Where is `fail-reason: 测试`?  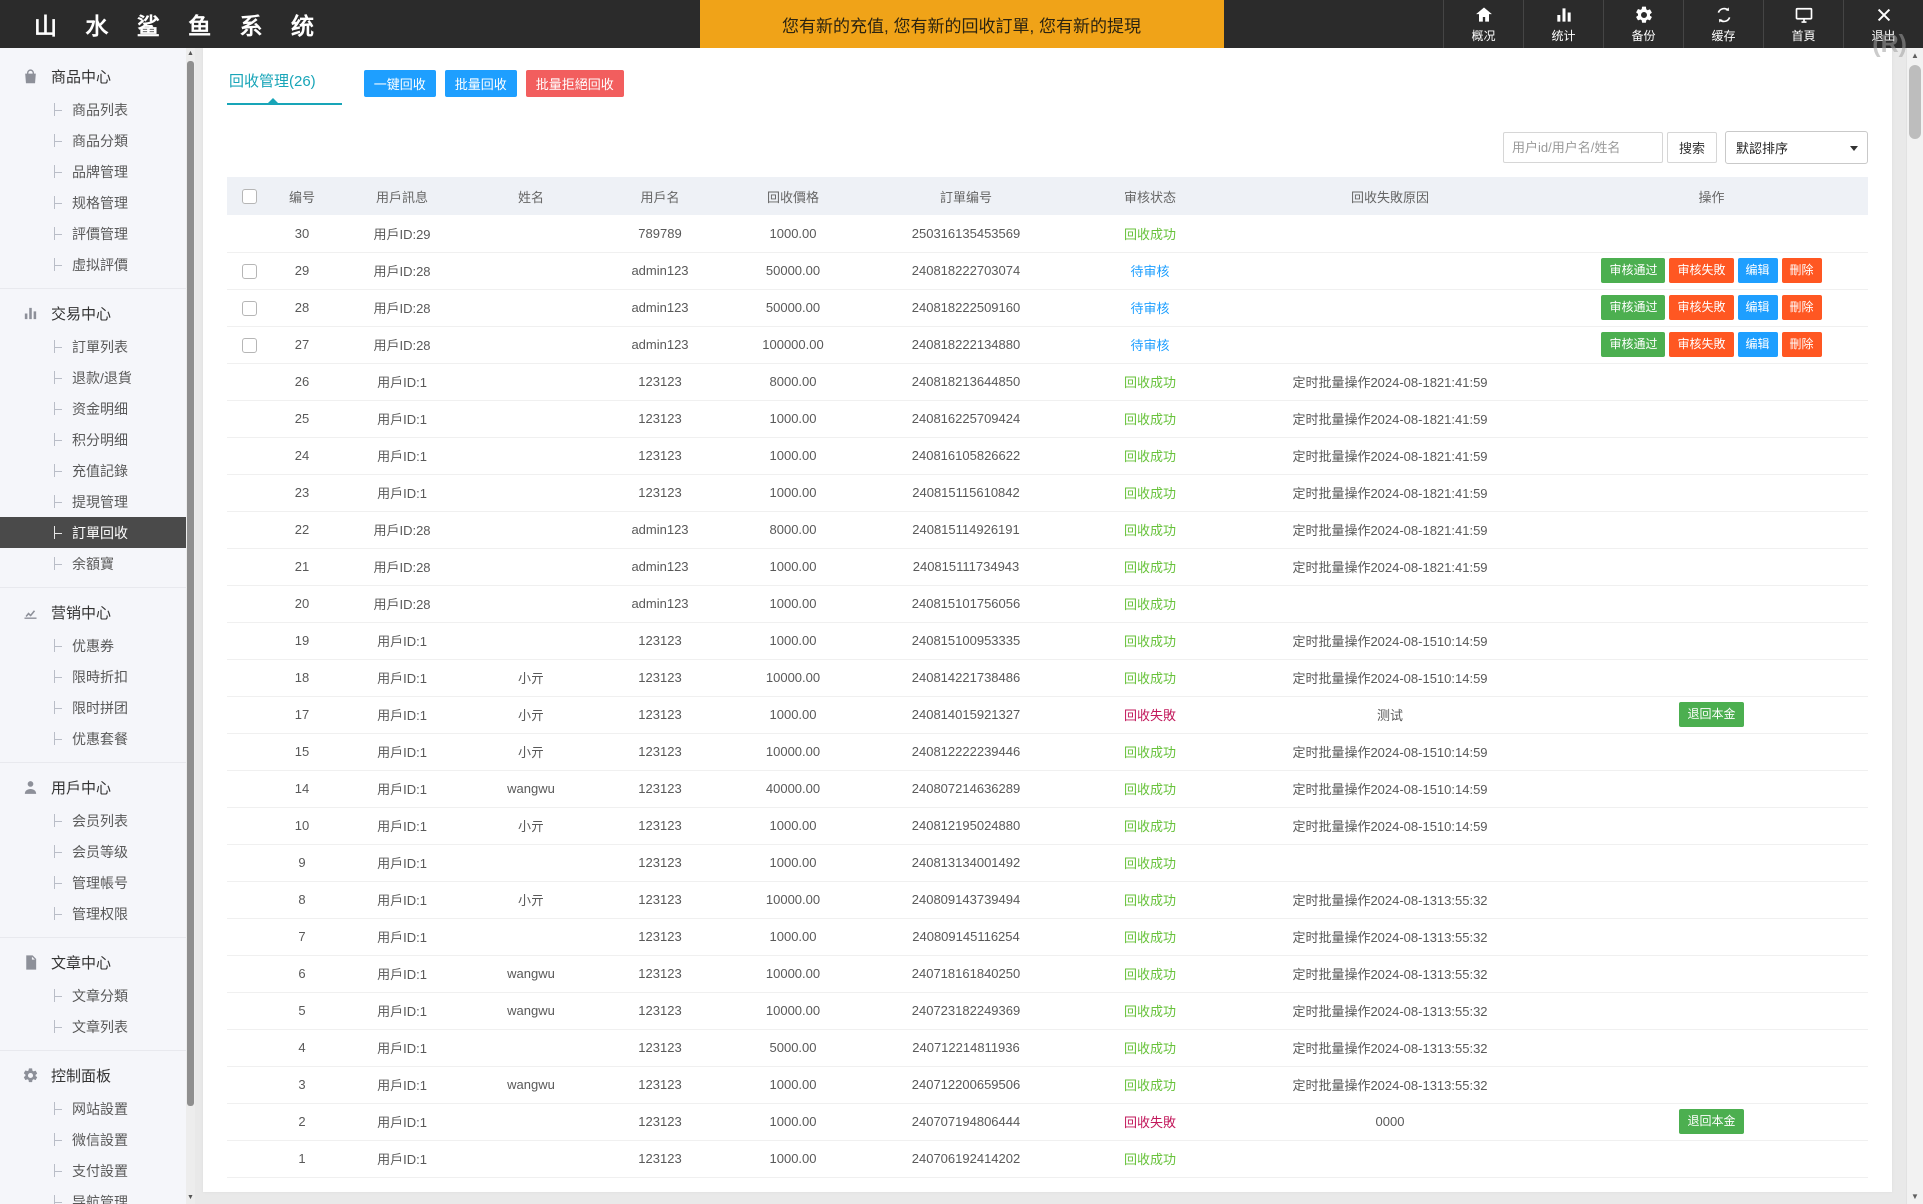
fail-reason: 测试 is located at coordinates (1390, 715).